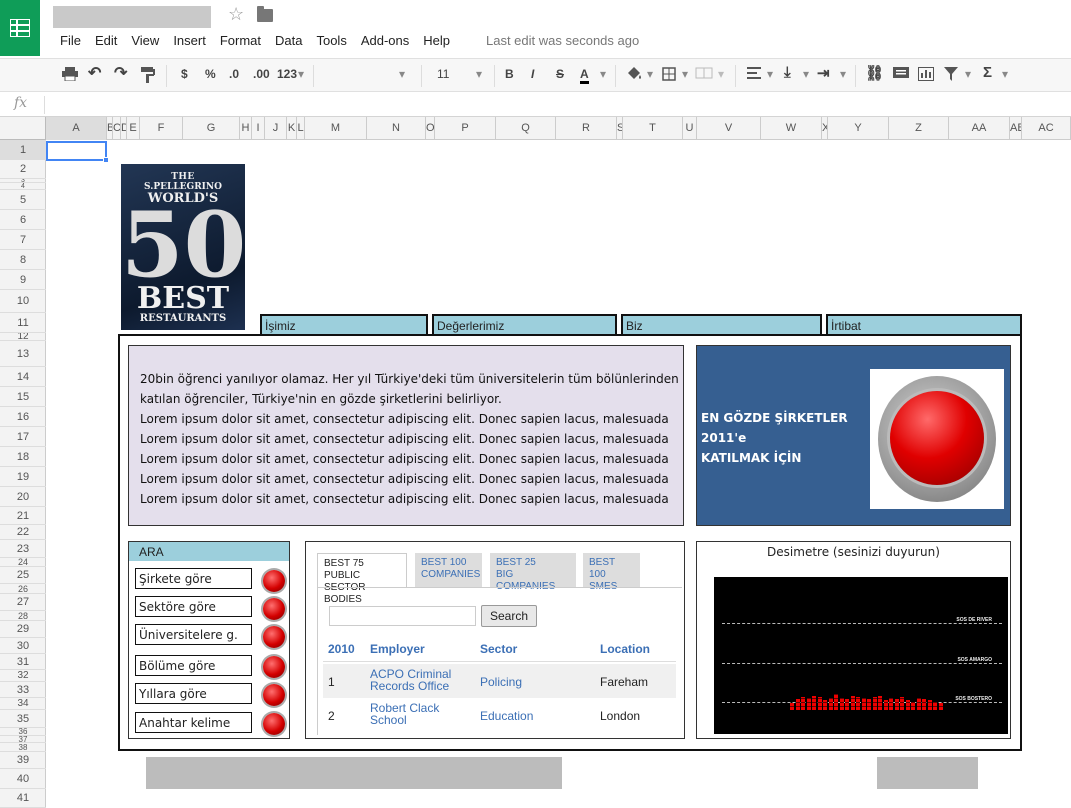  What do you see at coordinates (560, 74) in the screenshot?
I see `strikethrough-button: S` at bounding box center [560, 74].